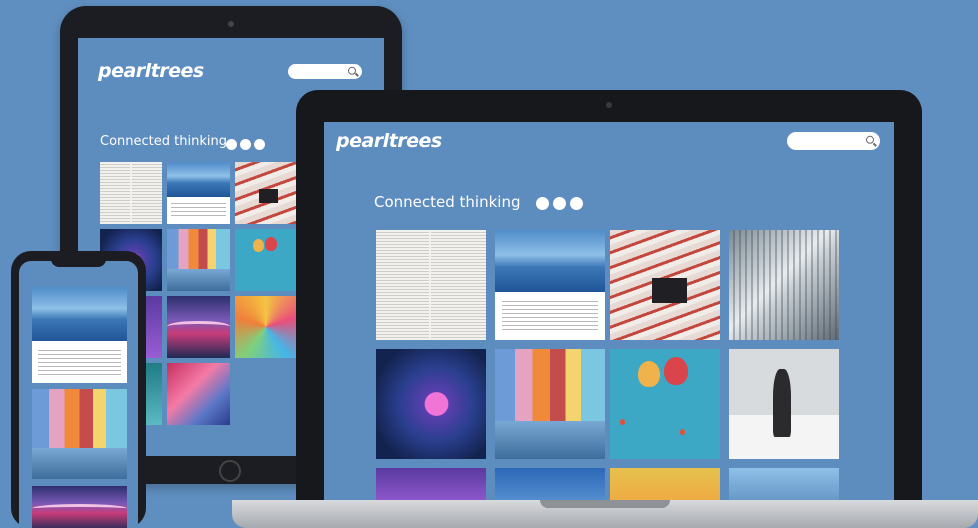 Image resolution: width=978 pixels, height=528 pixels. I want to click on phone-screen, so click(78, 394).